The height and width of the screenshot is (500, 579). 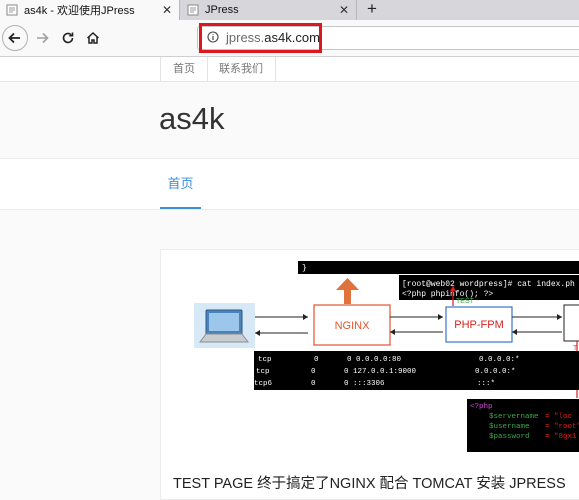 I want to click on terminal-bar-top, so click(x=438, y=267).